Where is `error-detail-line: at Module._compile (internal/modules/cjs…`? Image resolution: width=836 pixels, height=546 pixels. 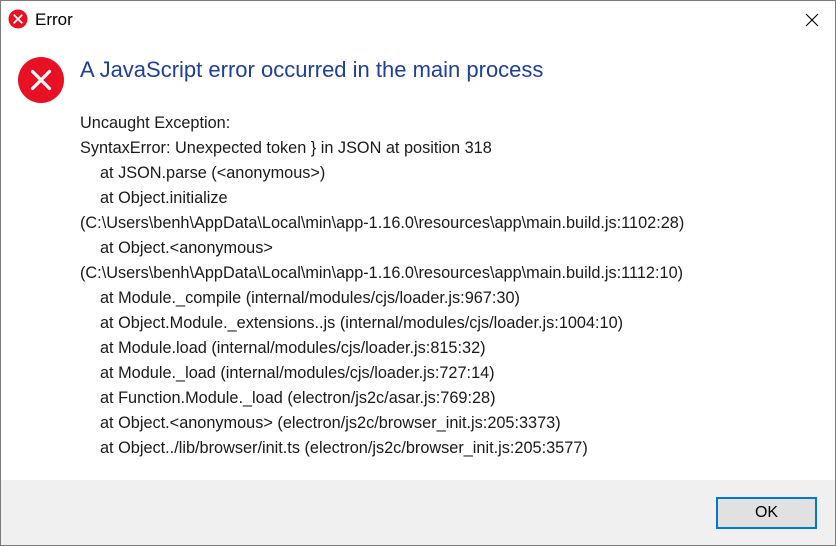 error-detail-line: at Module._compile (internal/modules/cjs… is located at coordinates (310, 298).